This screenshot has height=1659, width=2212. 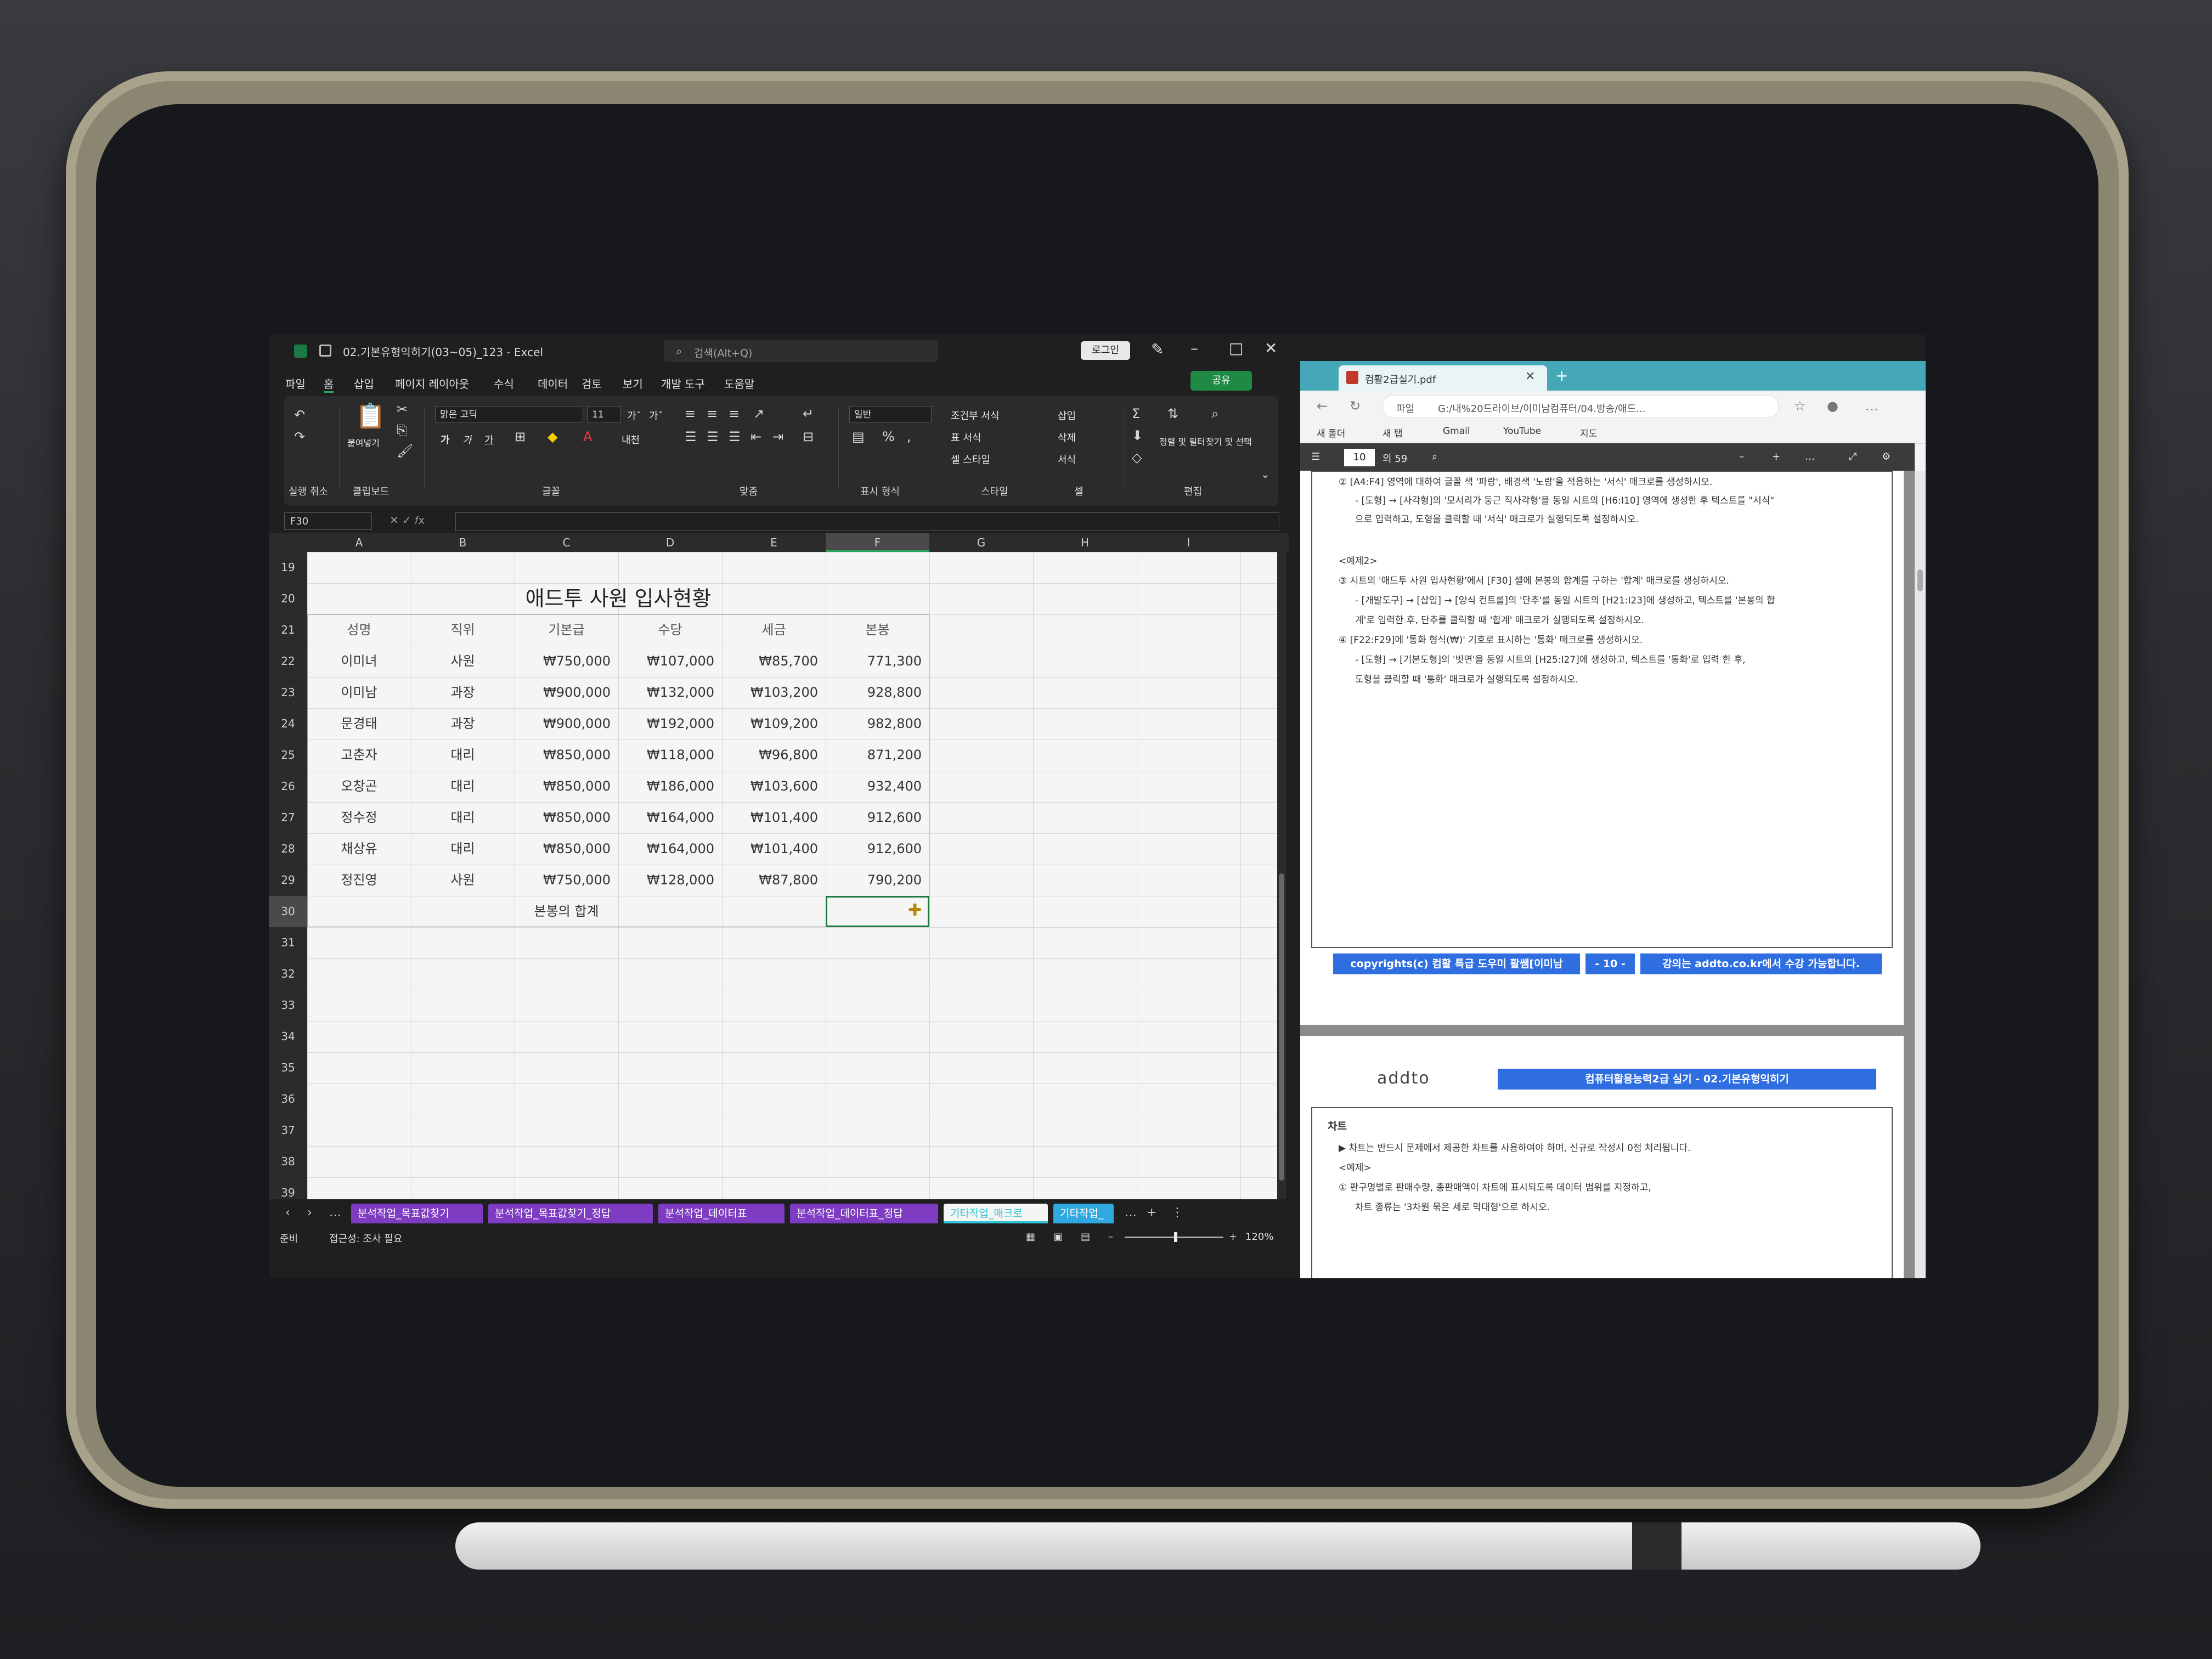 I want to click on row-header: 31, so click(x=288, y=943).